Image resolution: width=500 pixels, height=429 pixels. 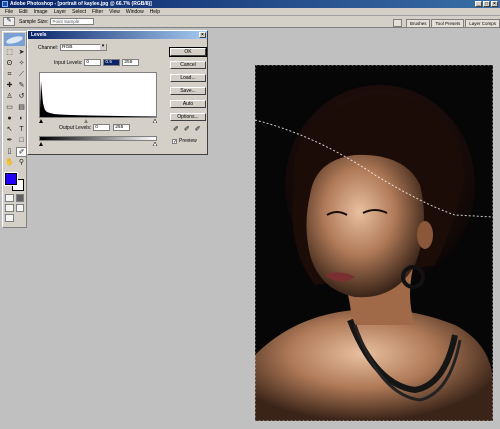 I want to click on blur-icon: ●, so click(x=9, y=119).